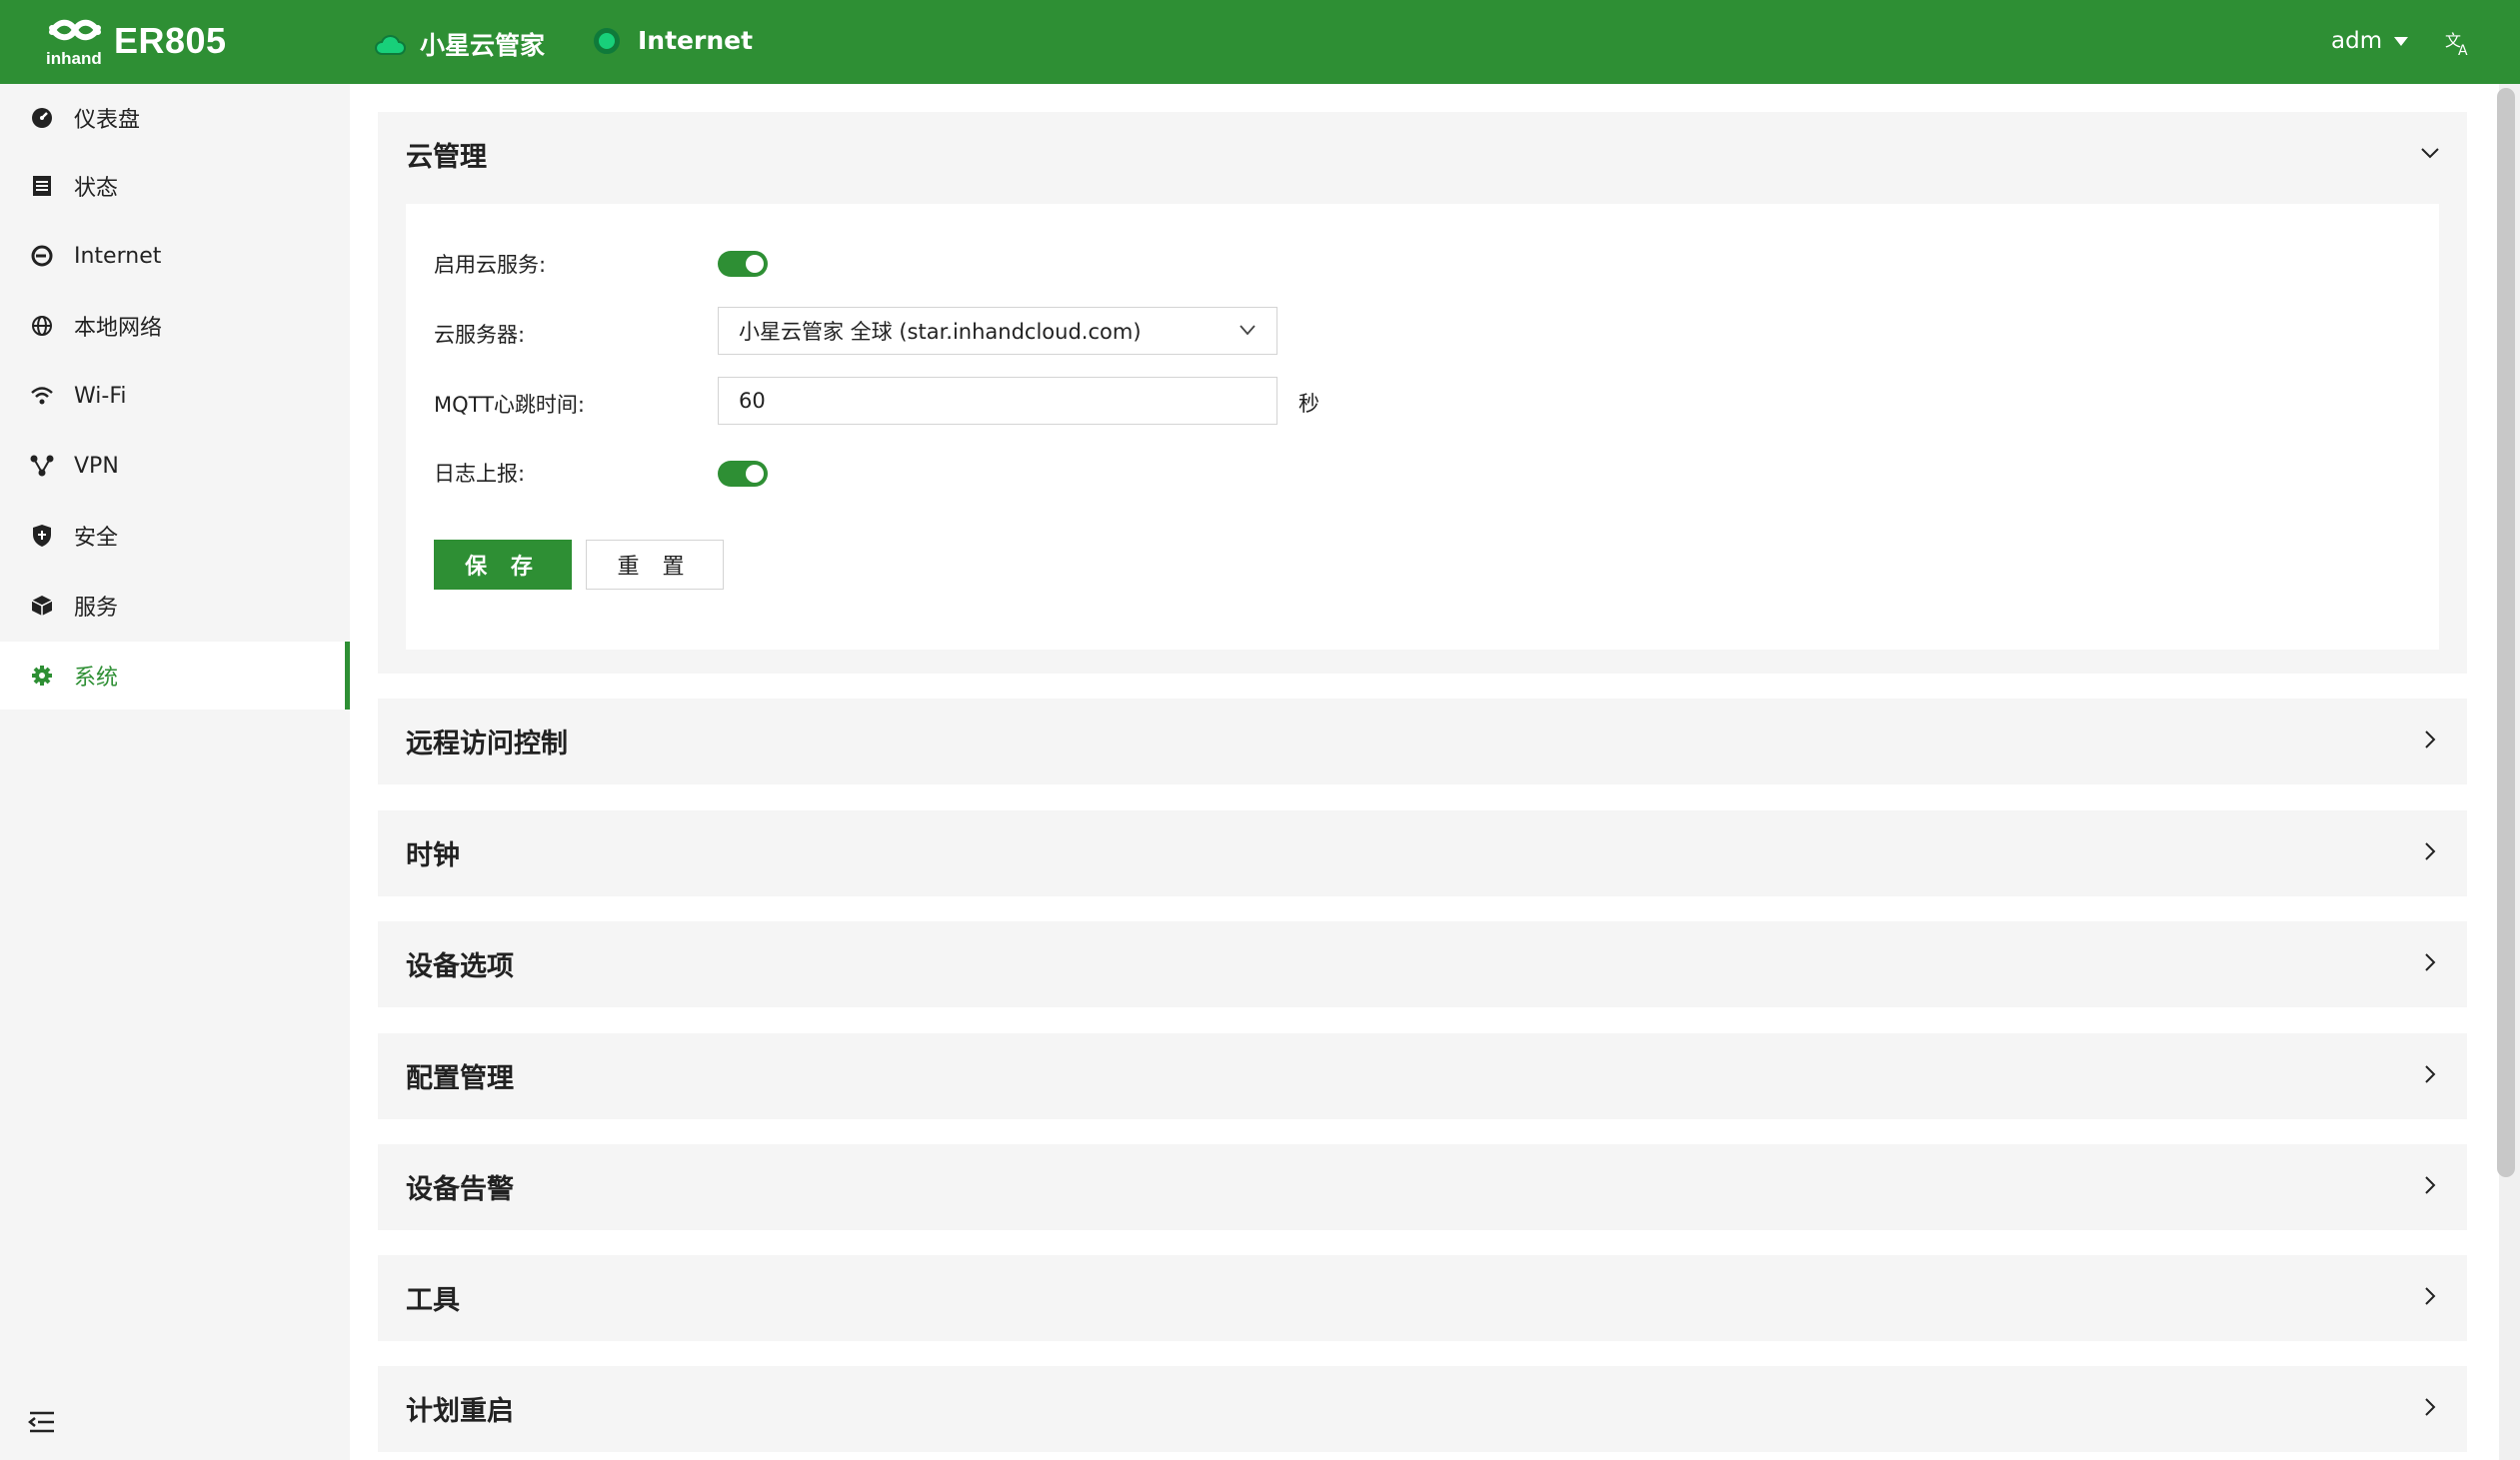 The image size is (2520, 1460). I want to click on vertical-scrollbar, so click(2506, 633).